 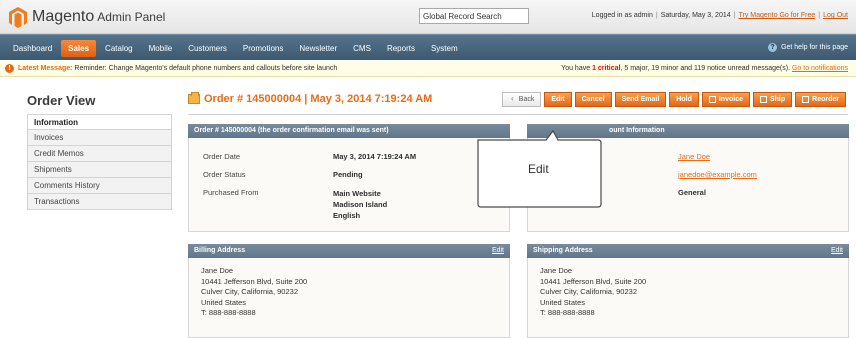 What do you see at coordinates (526, 99) in the screenshot?
I see `back-label: Back` at bounding box center [526, 99].